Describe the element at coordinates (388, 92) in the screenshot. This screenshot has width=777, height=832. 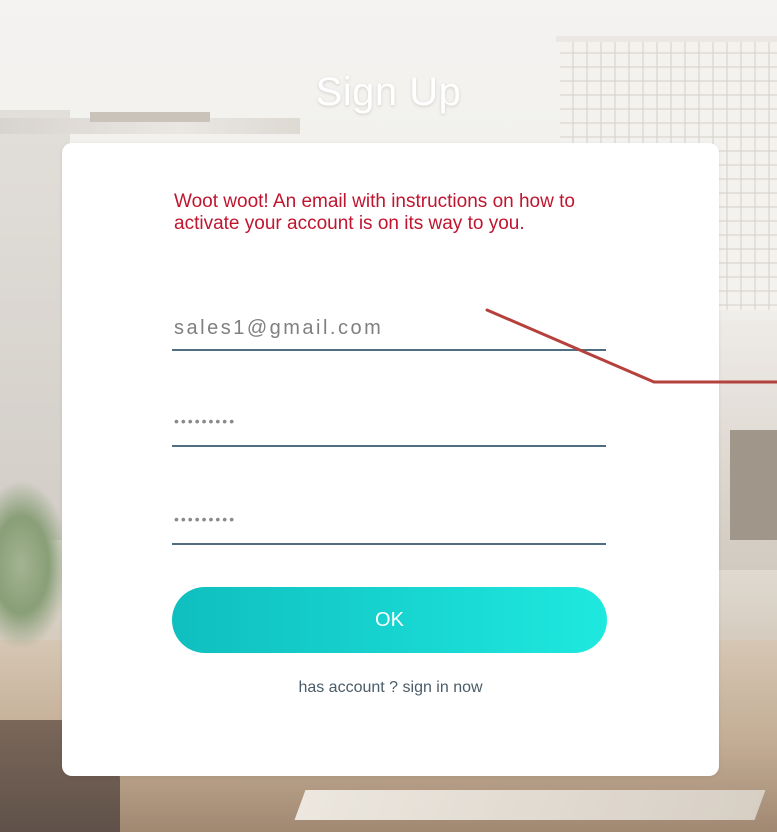
I see `page-title: Sign Up` at that location.